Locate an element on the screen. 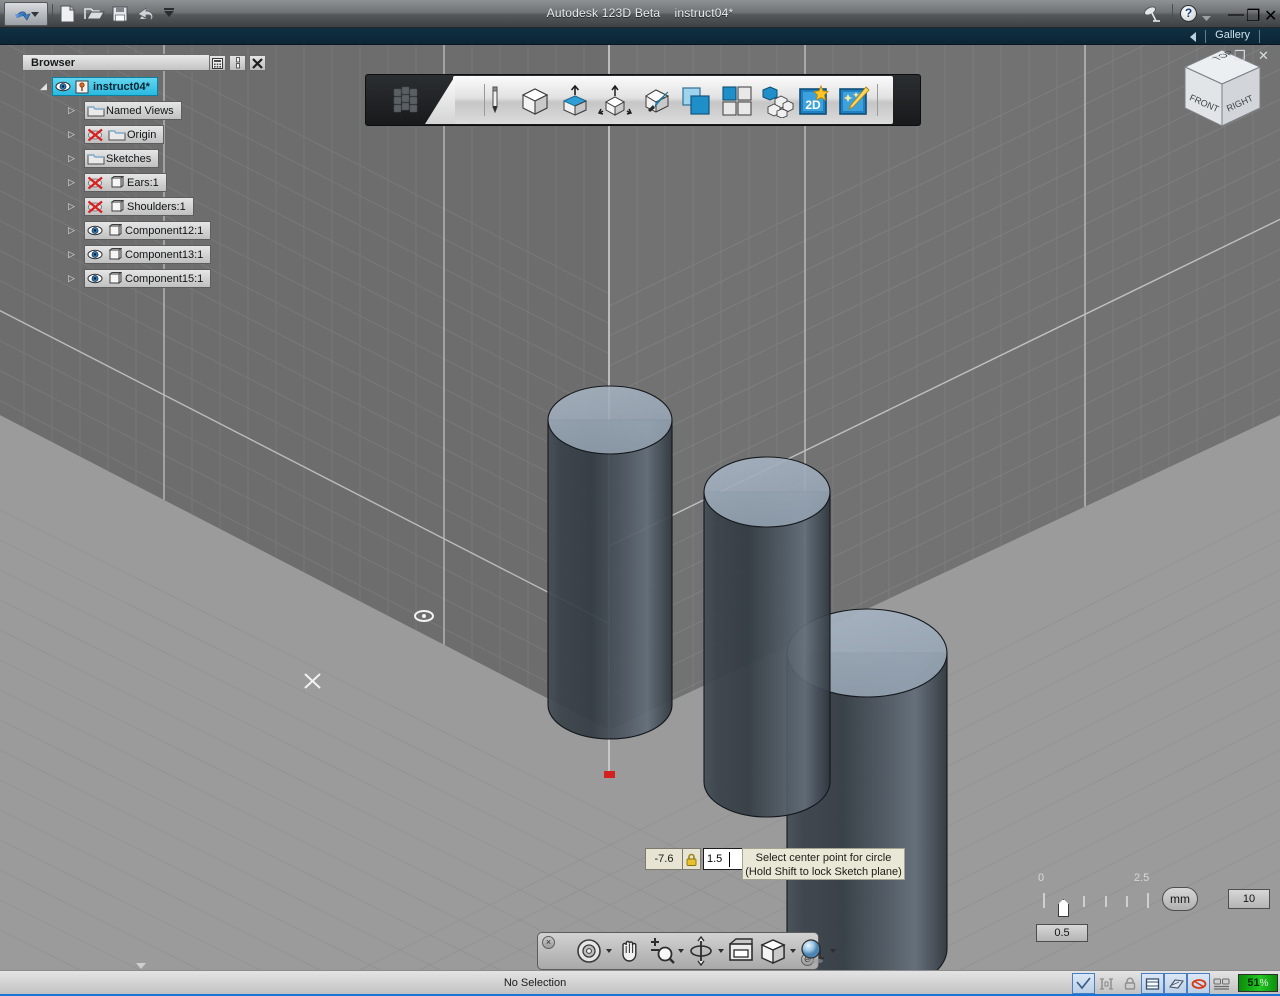  display-mode-icon is located at coordinates (1221, 983).